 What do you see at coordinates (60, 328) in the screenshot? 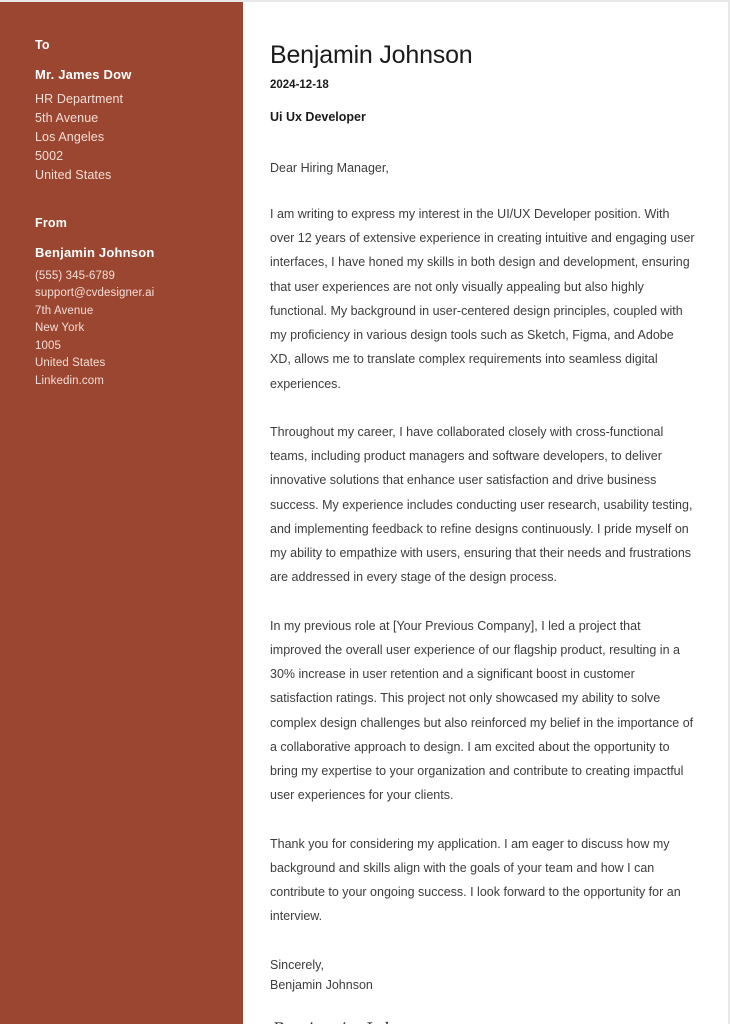
I see `sender-line: New York` at bounding box center [60, 328].